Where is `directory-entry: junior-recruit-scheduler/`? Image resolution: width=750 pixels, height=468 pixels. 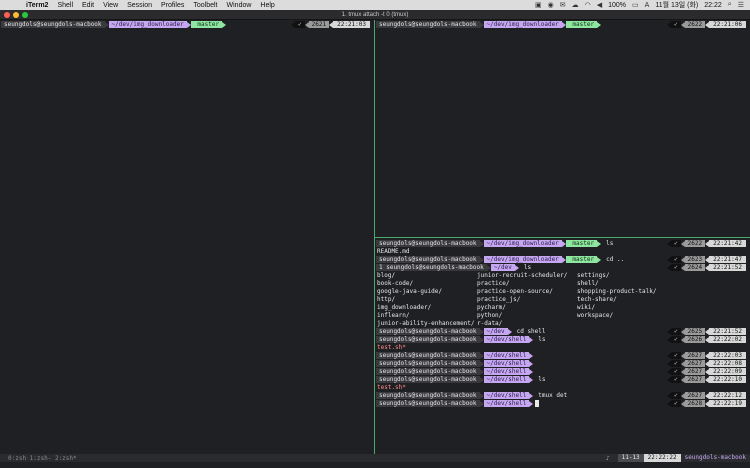 directory-entry: junior-recruit-scheduler/ is located at coordinates (522, 275).